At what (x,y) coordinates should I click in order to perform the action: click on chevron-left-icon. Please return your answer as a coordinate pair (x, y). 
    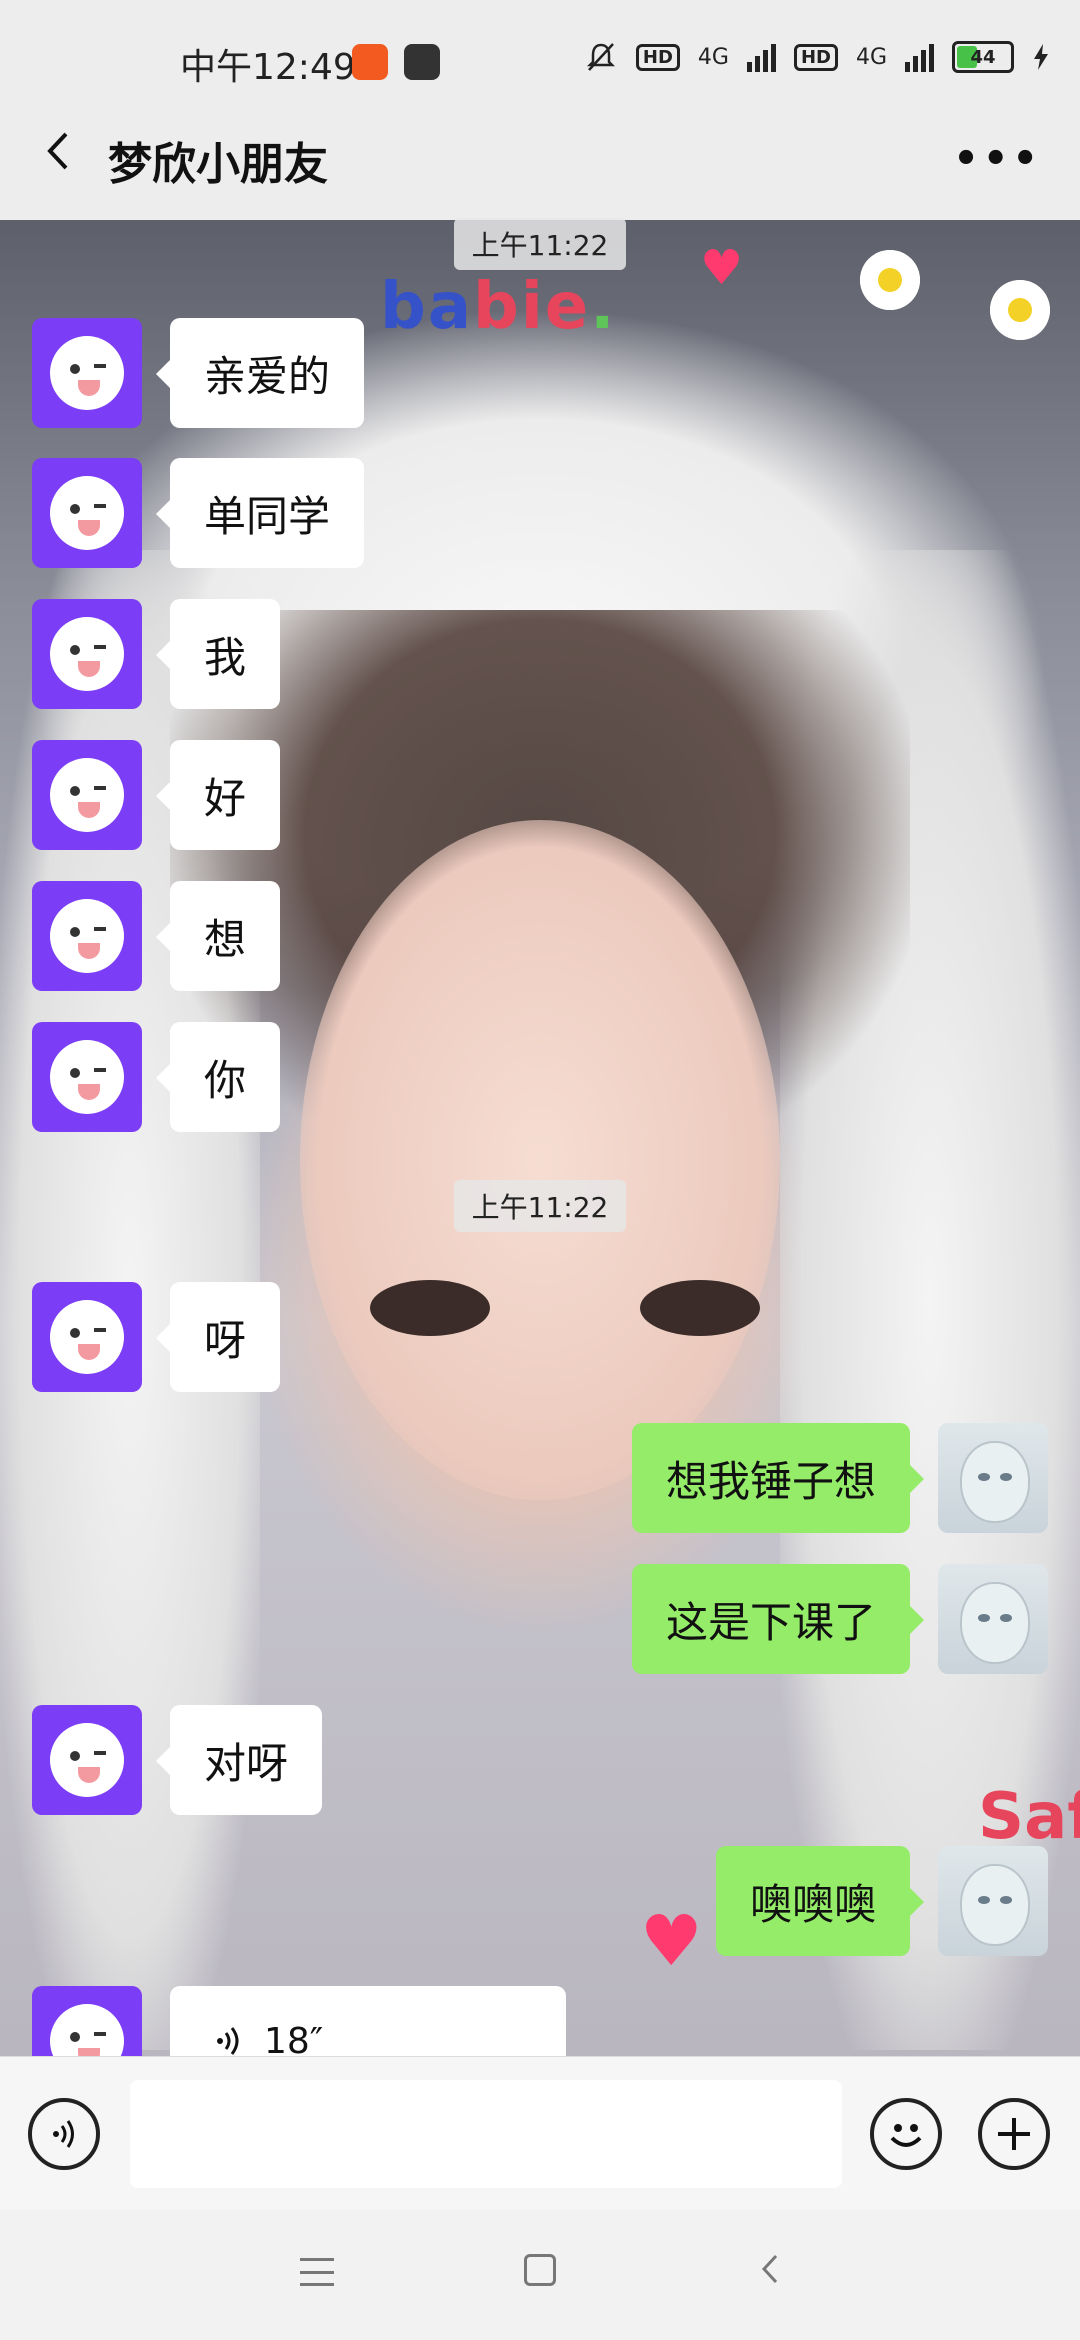
    Looking at the image, I should click on (61, 151).